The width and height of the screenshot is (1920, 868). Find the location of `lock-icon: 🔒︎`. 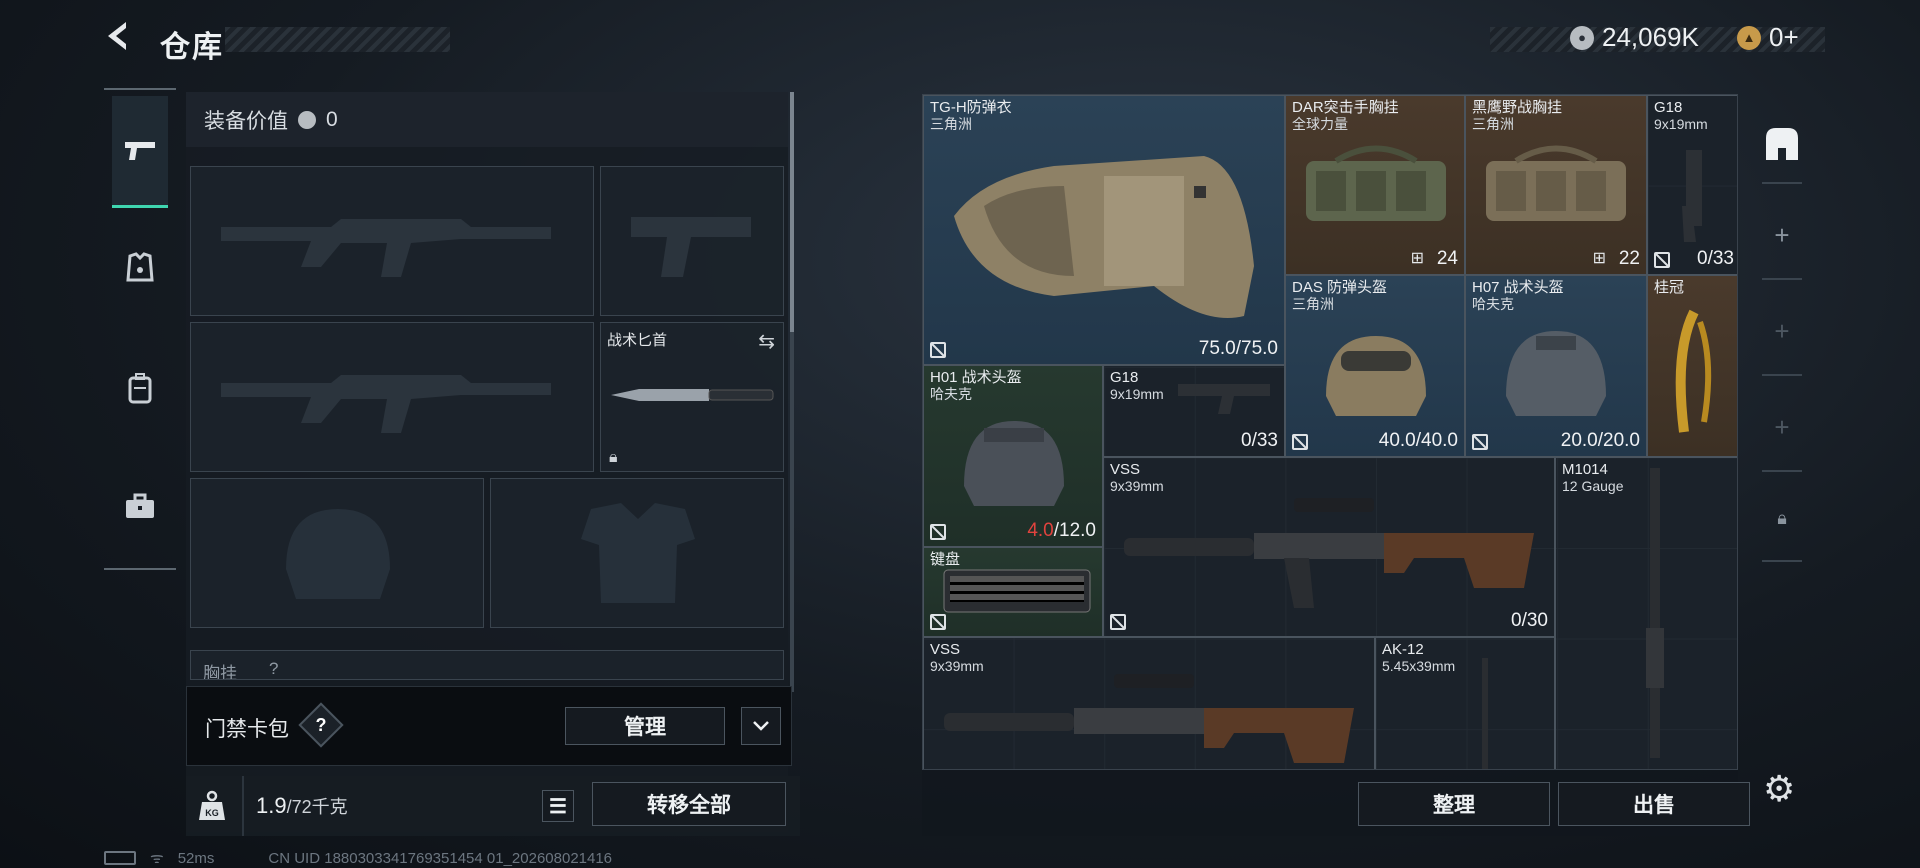

lock-icon: 🔒︎ is located at coordinates (613, 457).